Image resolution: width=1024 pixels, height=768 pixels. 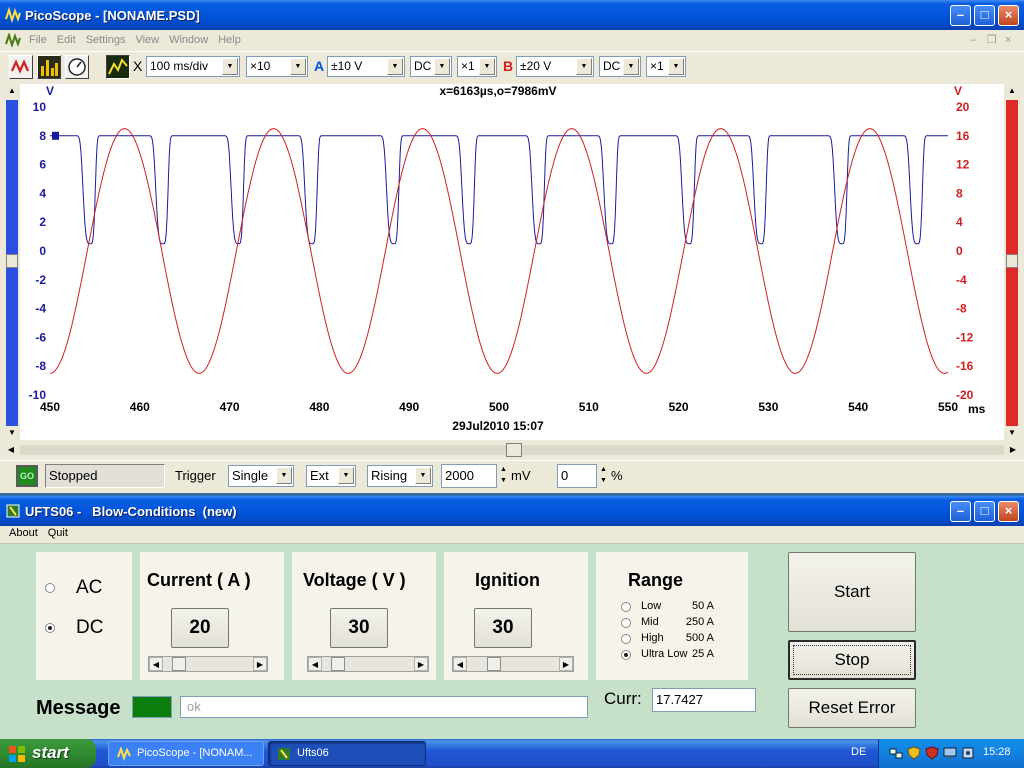 What do you see at coordinates (984, 15) in the screenshot?
I see `picoscope-maximize-button: □` at bounding box center [984, 15].